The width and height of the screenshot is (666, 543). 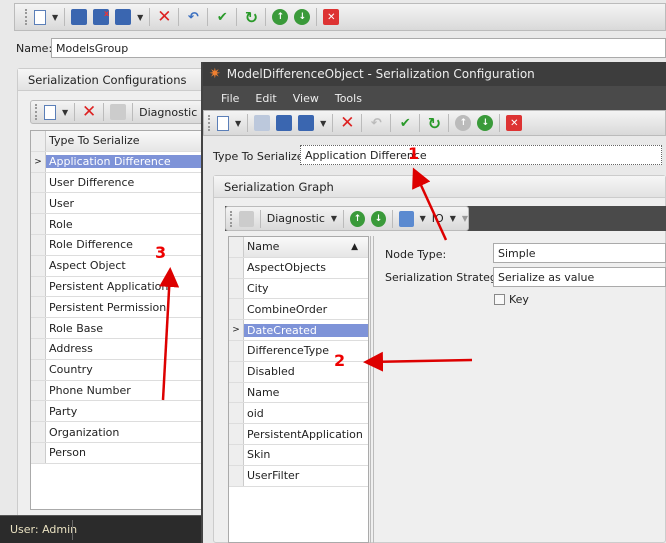 I want to click on annotation-2: 2, so click(x=340, y=360).